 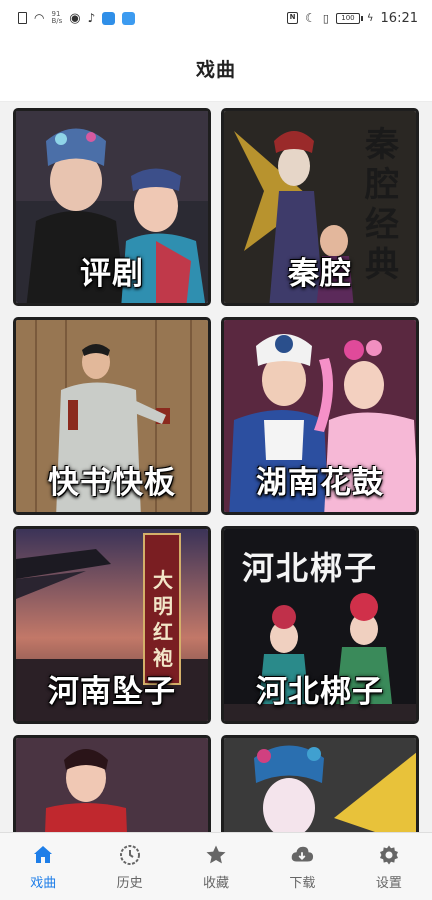 What do you see at coordinates (370, 18) in the screenshot?
I see `charging-icon: ϟ` at bounding box center [370, 18].